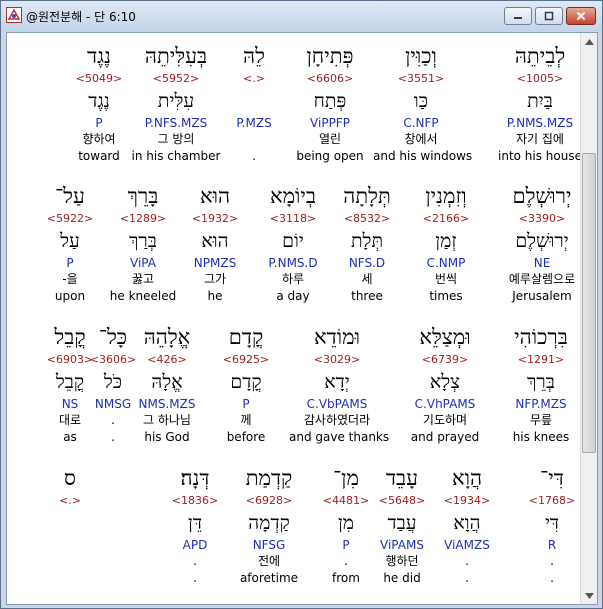  I want to click on scroll-up-button, so click(589, 41).